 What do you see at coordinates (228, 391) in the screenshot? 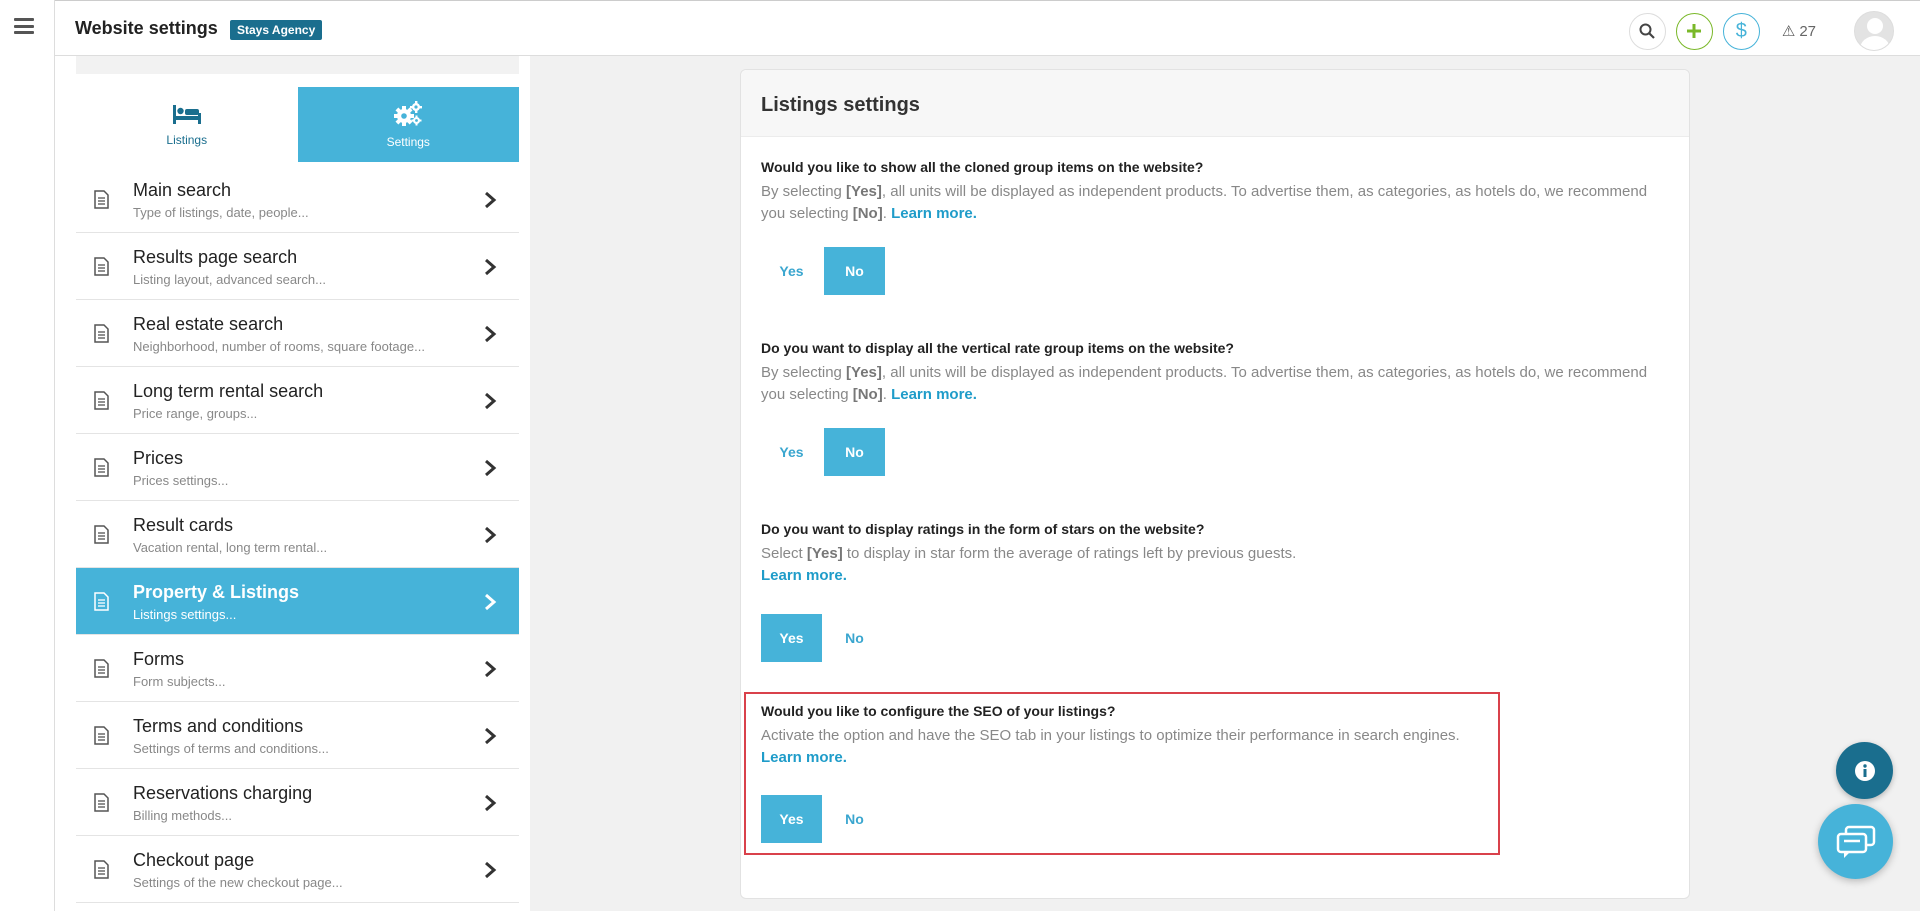
I see `menu-item-title: Long term rental search` at bounding box center [228, 391].